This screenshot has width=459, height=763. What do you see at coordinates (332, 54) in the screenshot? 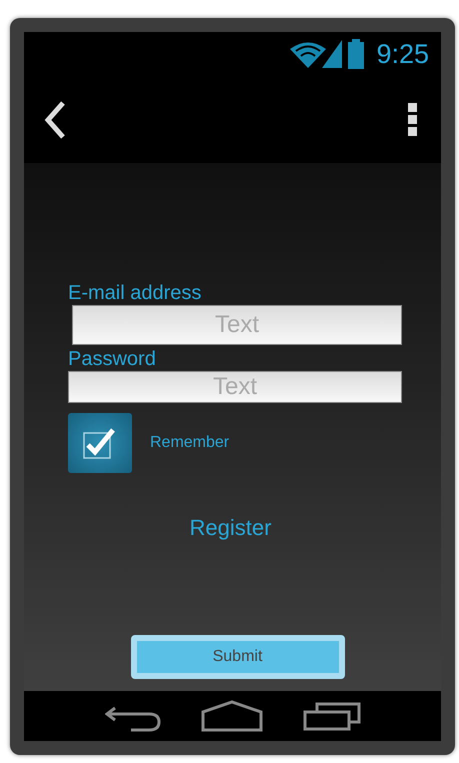
I see `signal-icon` at bounding box center [332, 54].